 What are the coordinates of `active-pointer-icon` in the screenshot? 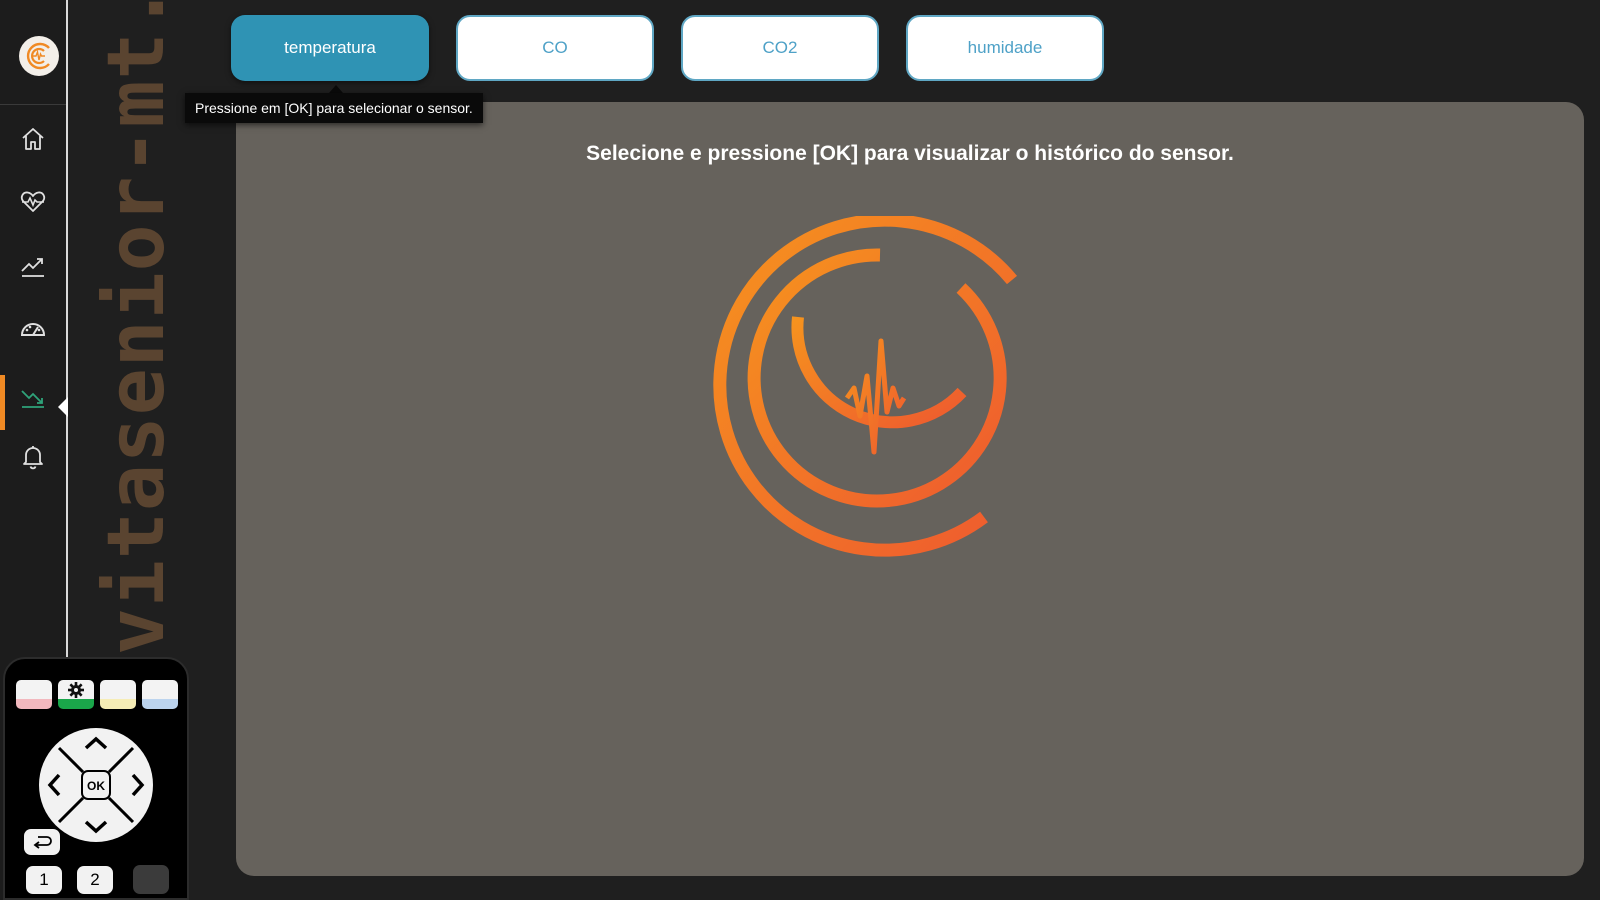 It's located at (63, 407).